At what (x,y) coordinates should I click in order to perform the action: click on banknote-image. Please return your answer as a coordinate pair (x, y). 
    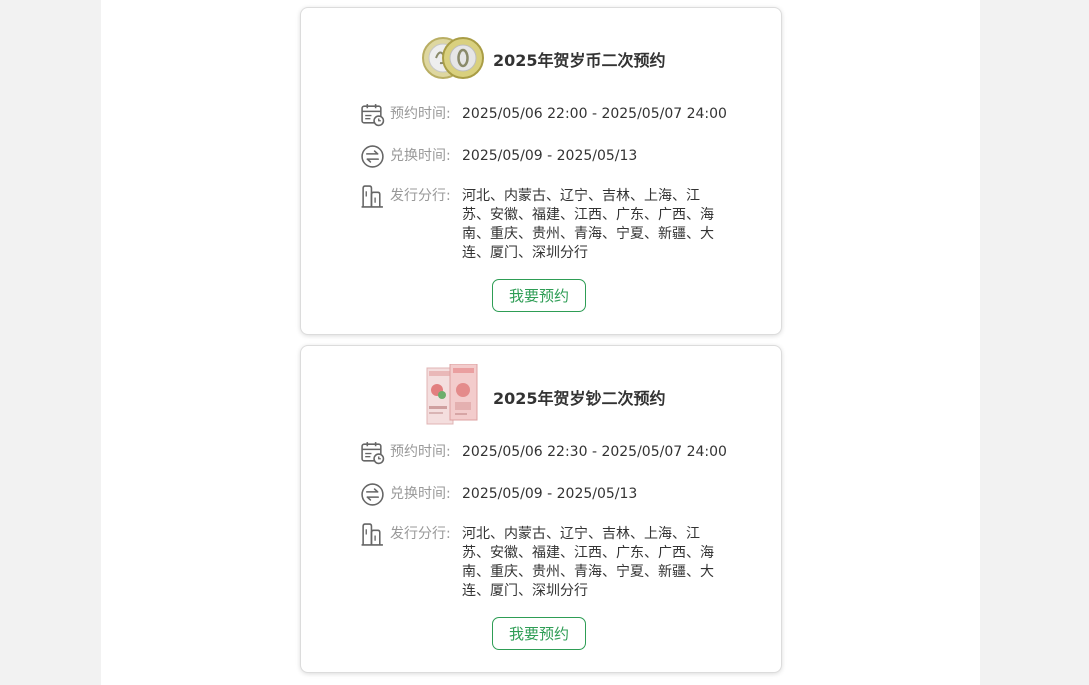
    Looking at the image, I should click on (452, 394).